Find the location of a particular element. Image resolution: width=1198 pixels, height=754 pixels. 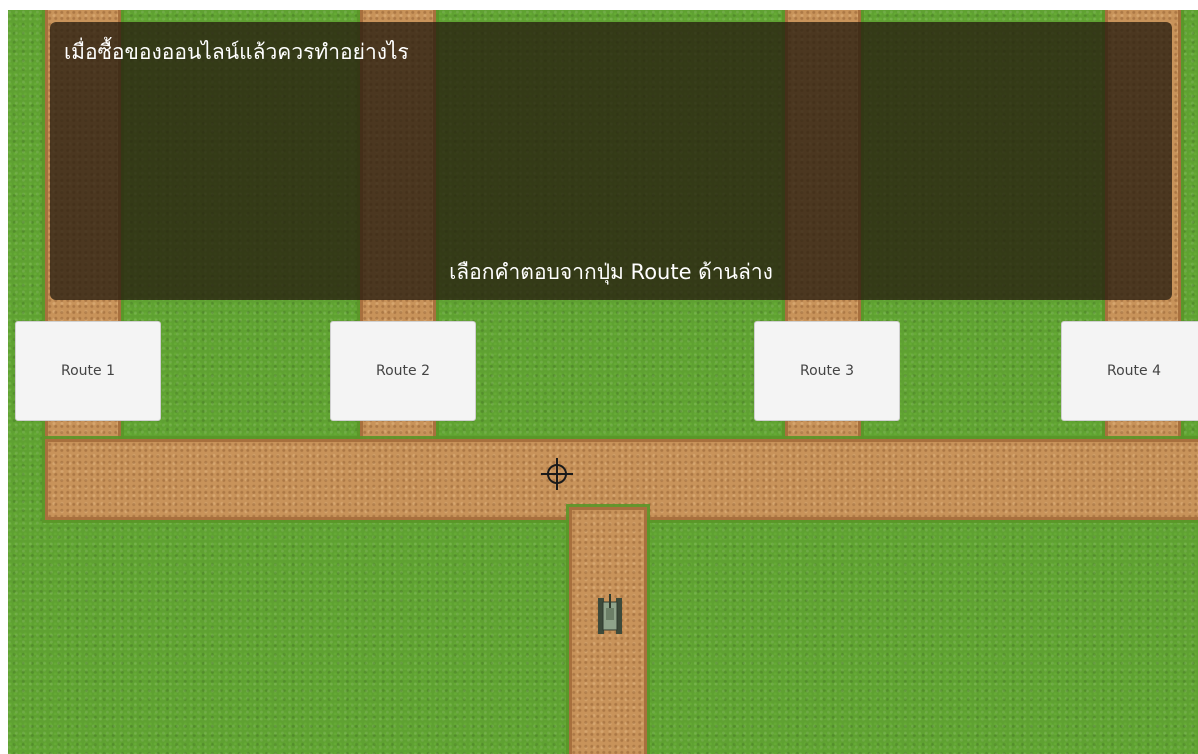

hint-text: เลือกคำตอบจากปุ่ม Route ด้านล่าง is located at coordinates (611, 272).